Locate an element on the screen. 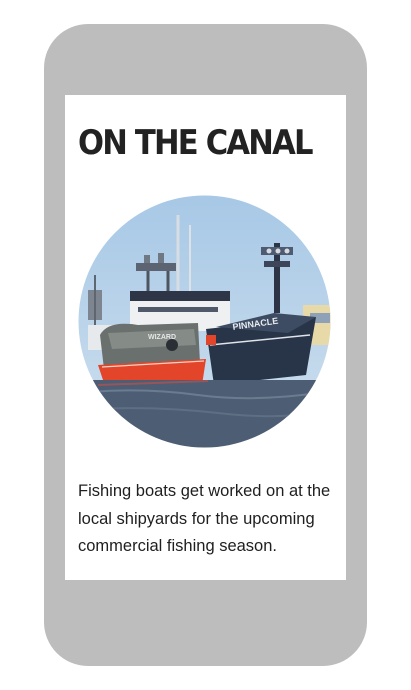 The height and width of the screenshot is (690, 411). article-title: ON THE CANAL is located at coordinates (195, 143).